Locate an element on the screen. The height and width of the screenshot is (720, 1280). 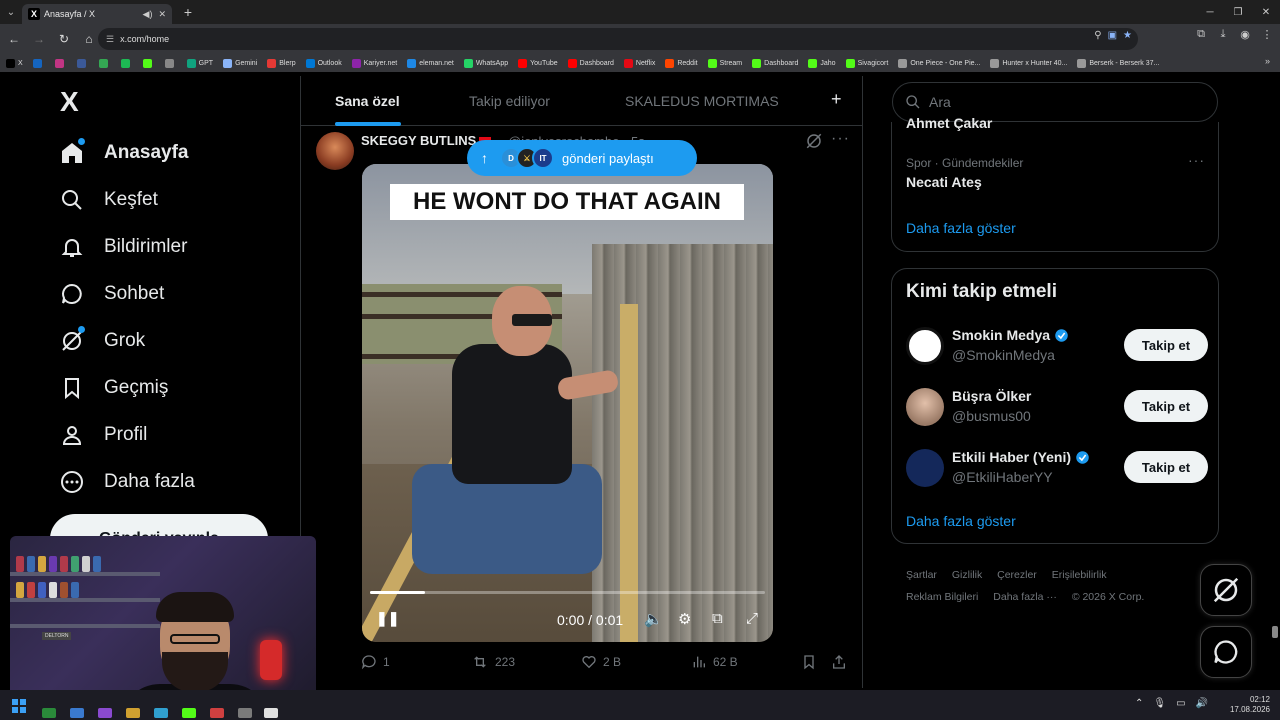
speaker-icon: ◀) is located at coordinates (148, 14).